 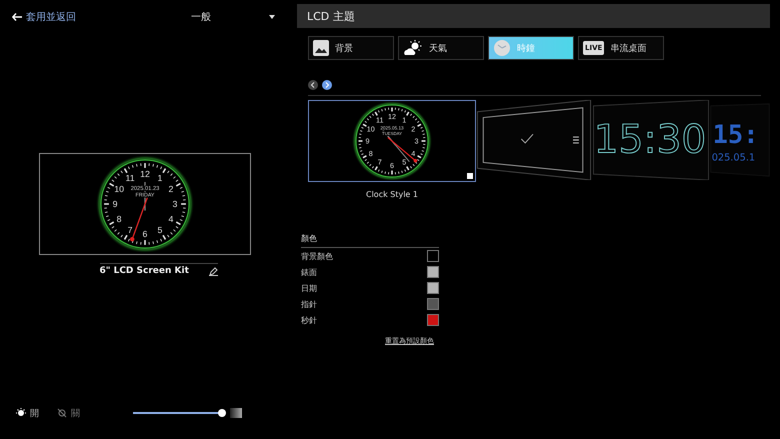 What do you see at coordinates (68, 413) in the screenshot?
I see `light-toggle: 關` at bounding box center [68, 413].